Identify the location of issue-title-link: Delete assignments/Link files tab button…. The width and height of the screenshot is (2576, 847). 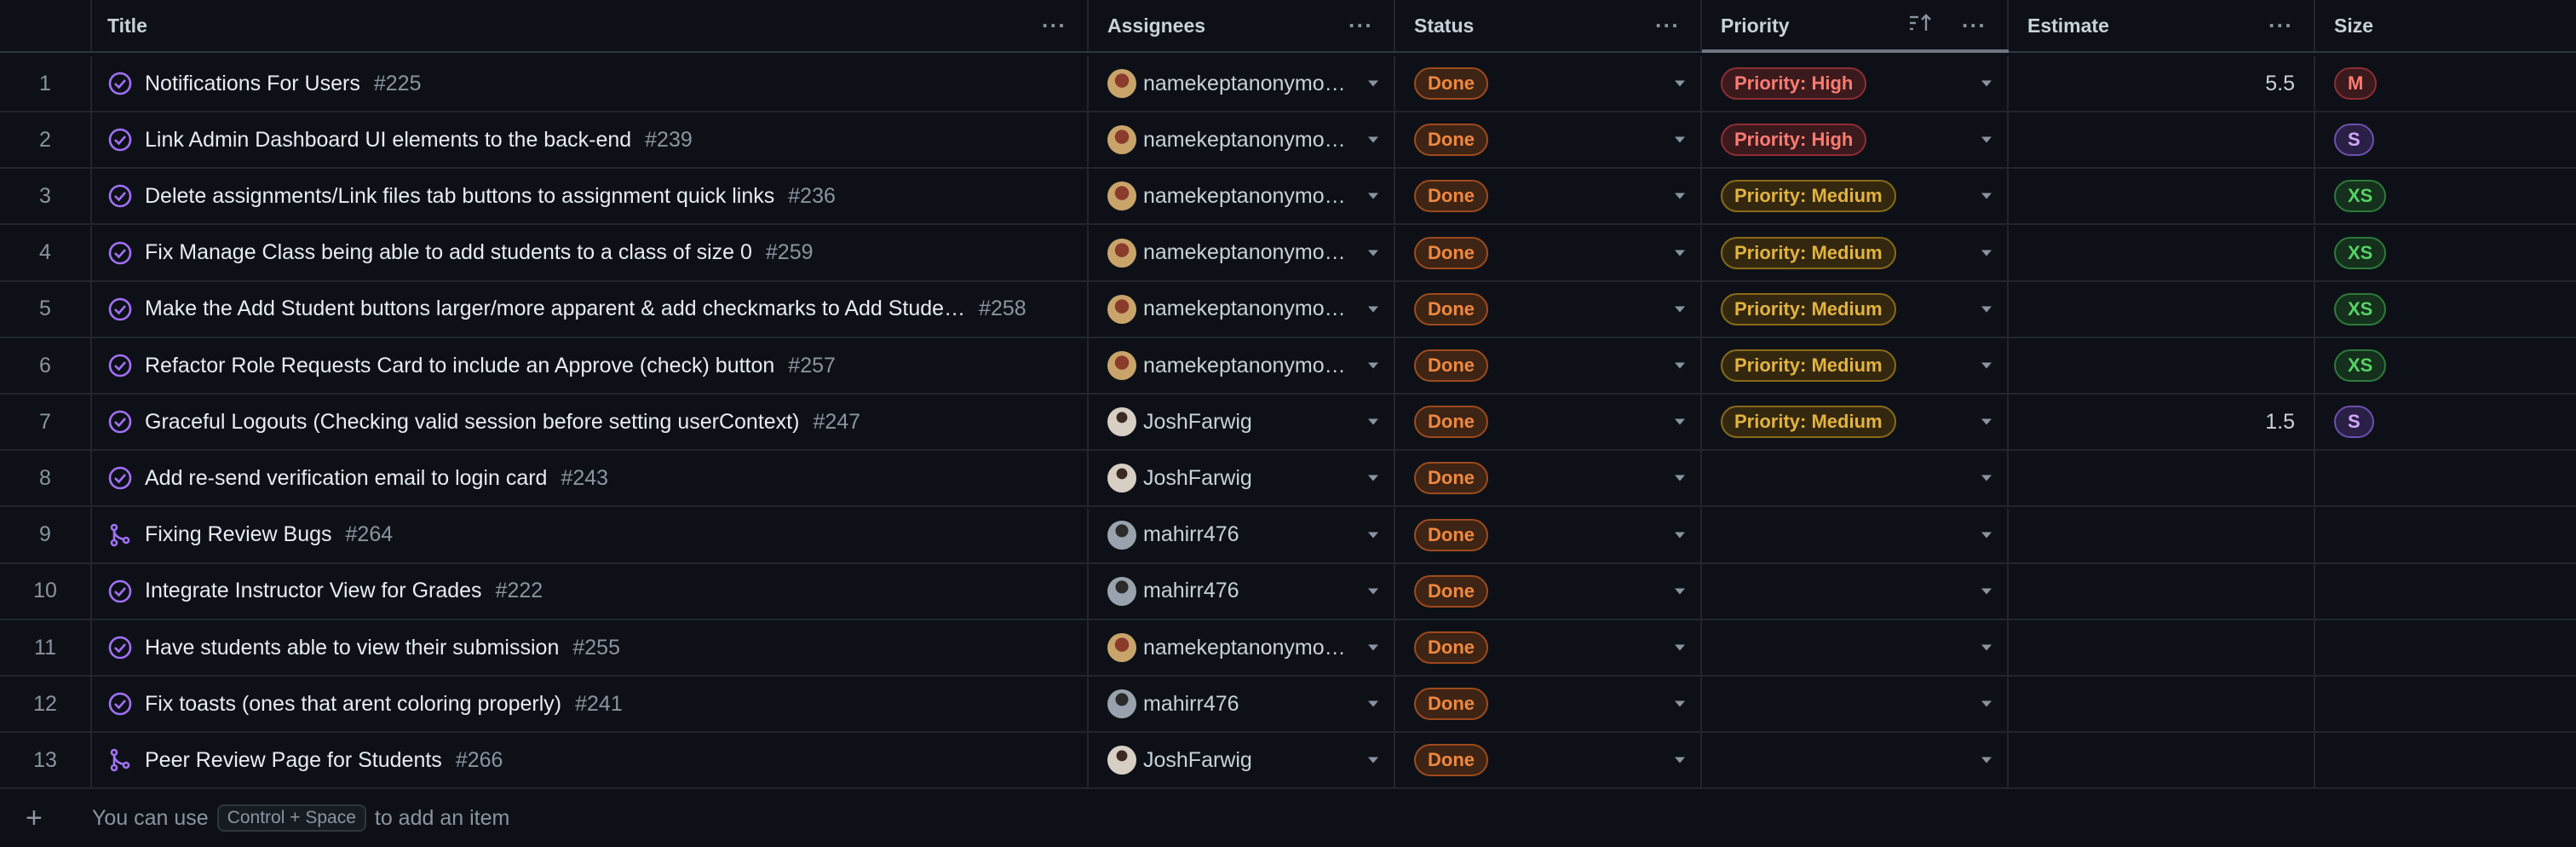
(459, 196).